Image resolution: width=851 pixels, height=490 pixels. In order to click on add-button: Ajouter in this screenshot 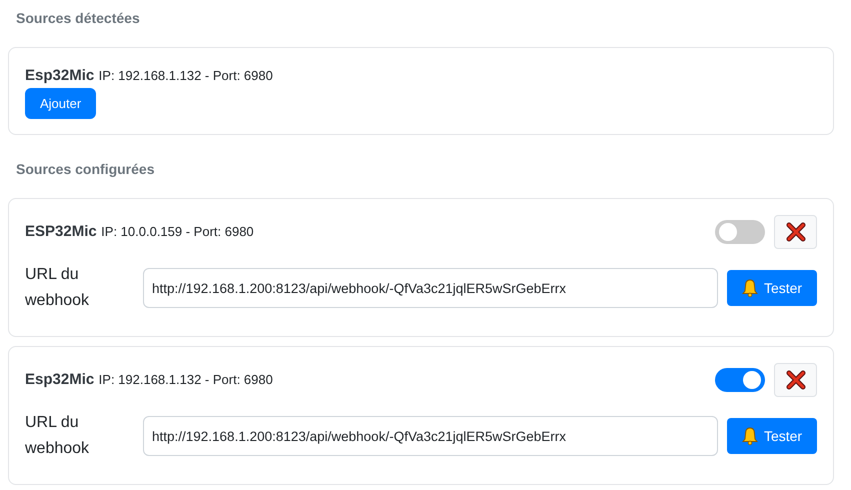, I will do `click(60, 103)`.